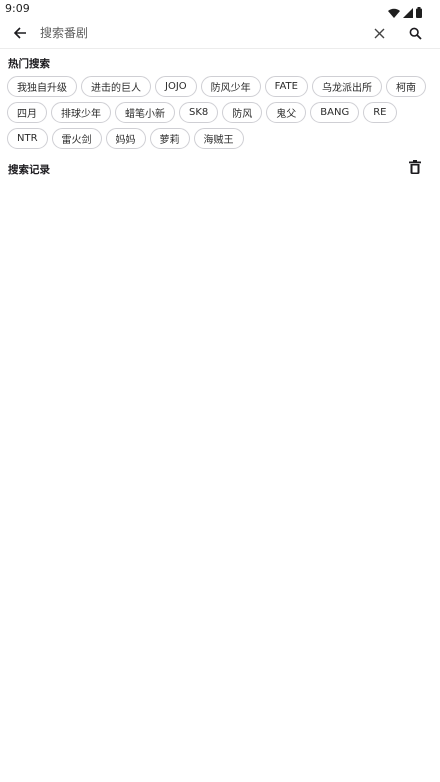 The width and height of the screenshot is (440, 782). I want to click on trash-icon, so click(415, 167).